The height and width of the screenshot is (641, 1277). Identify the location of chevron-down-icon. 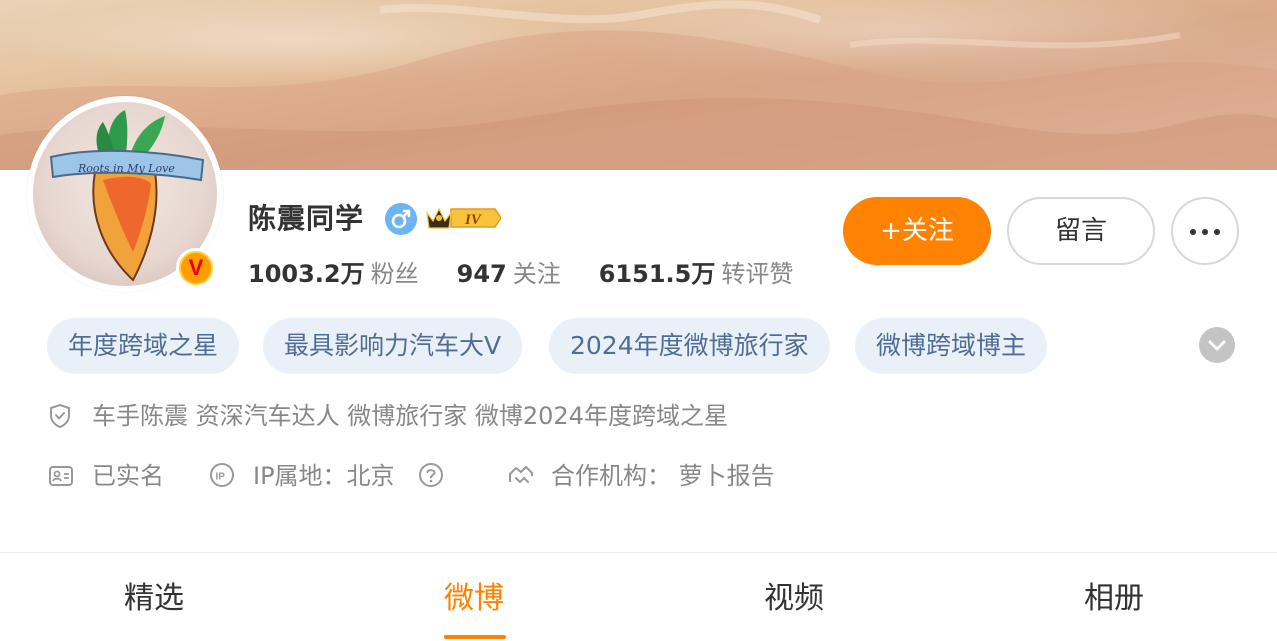
(1217, 345).